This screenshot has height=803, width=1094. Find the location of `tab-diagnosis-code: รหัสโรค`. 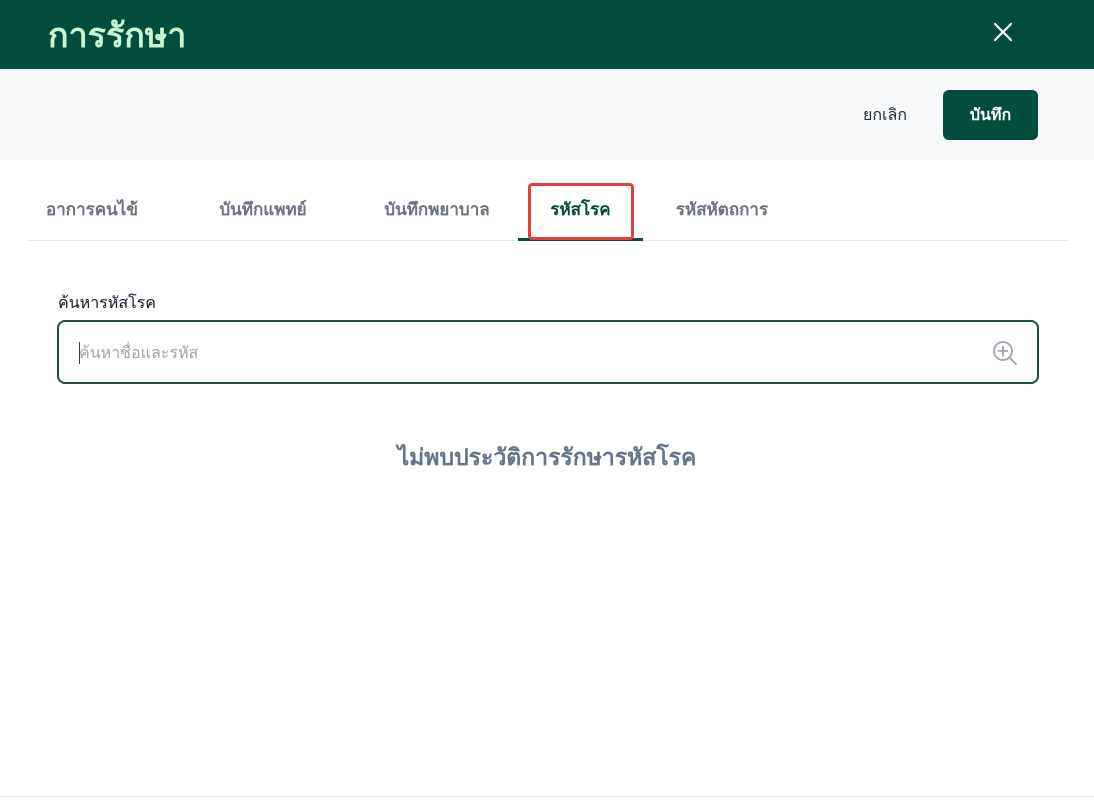

tab-diagnosis-code: รหัสโรค is located at coordinates (580, 210).